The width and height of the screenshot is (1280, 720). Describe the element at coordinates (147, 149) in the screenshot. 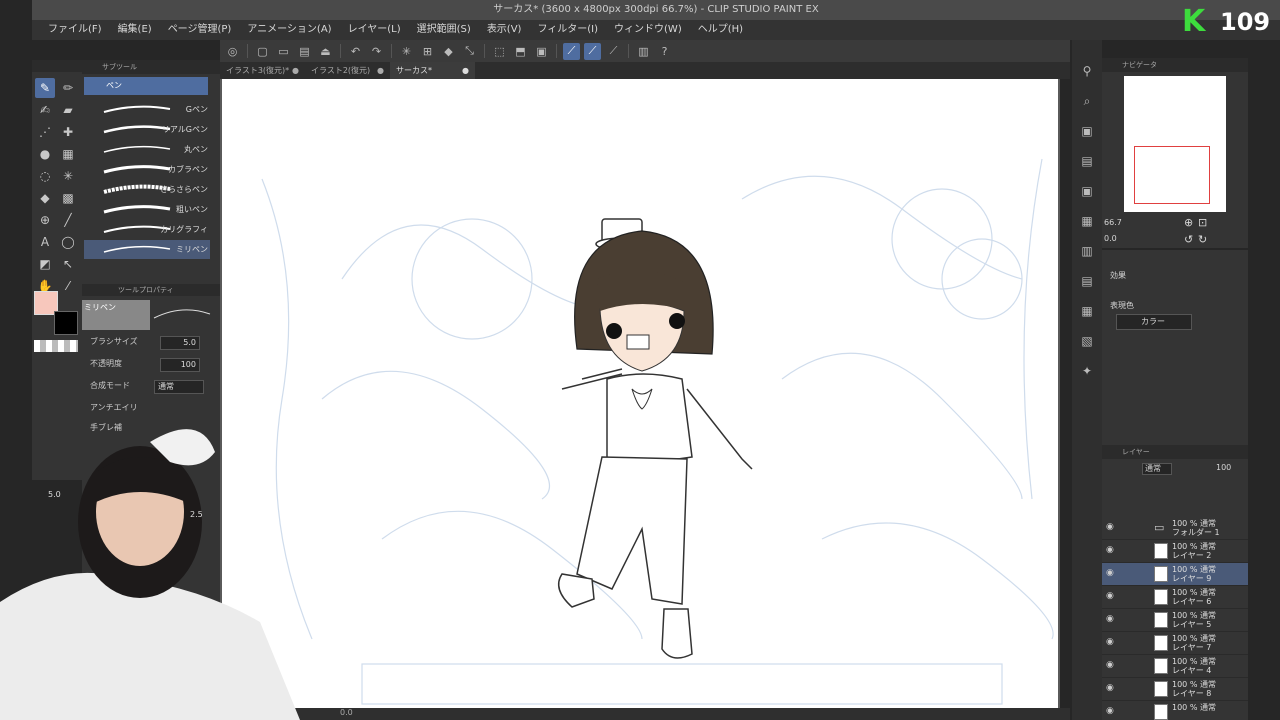

I see `brush-maru-pen: 丸ペン` at that location.